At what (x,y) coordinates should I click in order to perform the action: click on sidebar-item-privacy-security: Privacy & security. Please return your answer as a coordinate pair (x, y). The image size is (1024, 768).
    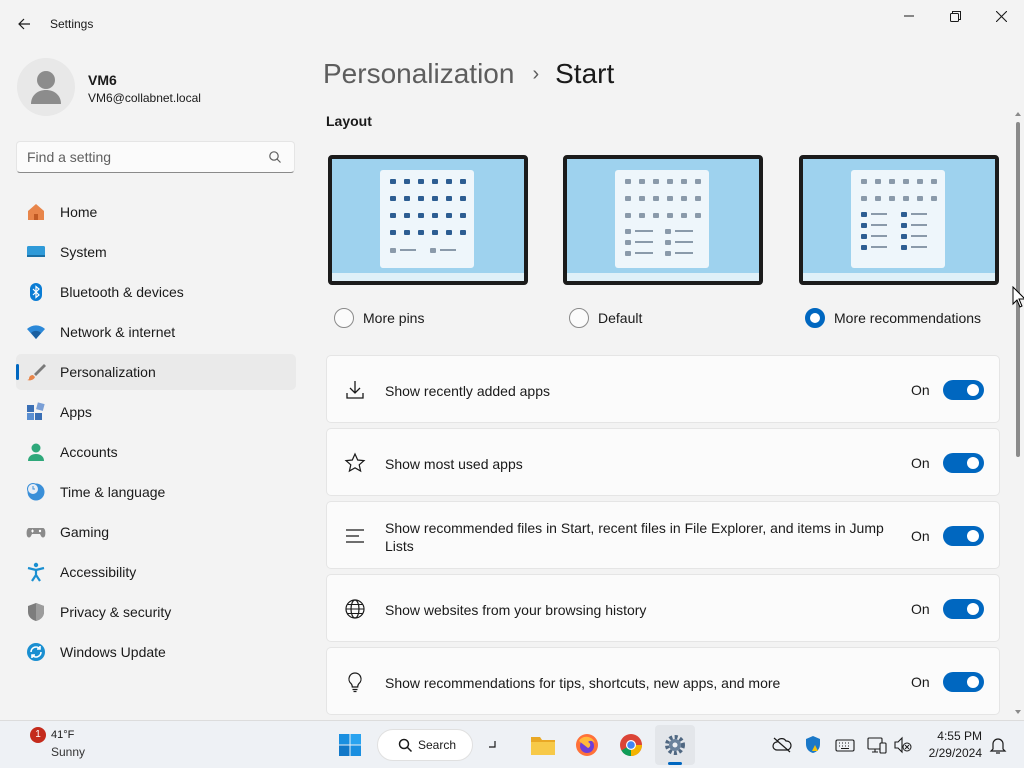
    Looking at the image, I should click on (156, 612).